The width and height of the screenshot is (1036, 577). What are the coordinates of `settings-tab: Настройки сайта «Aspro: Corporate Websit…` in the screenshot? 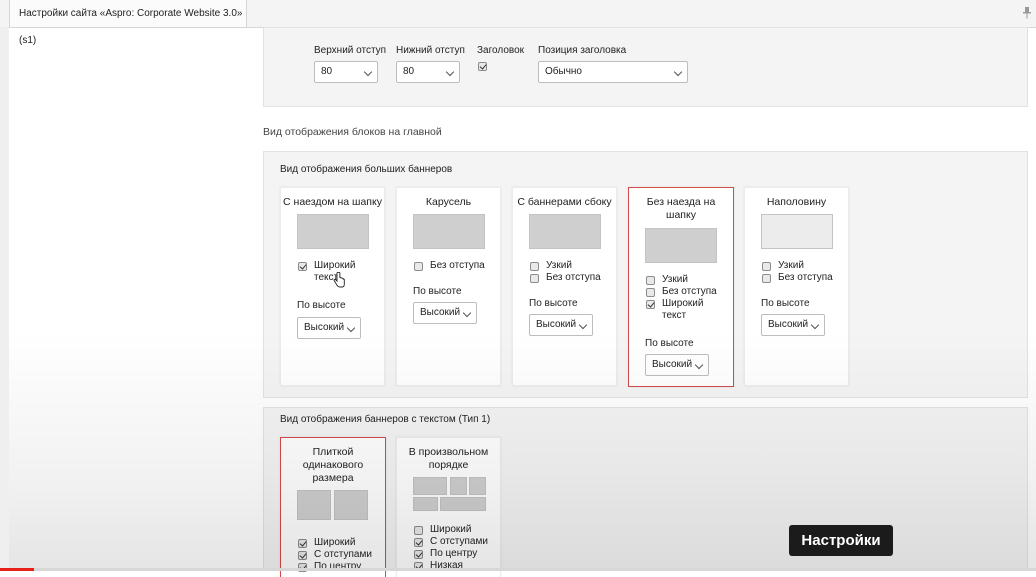 It's located at (128, 23).